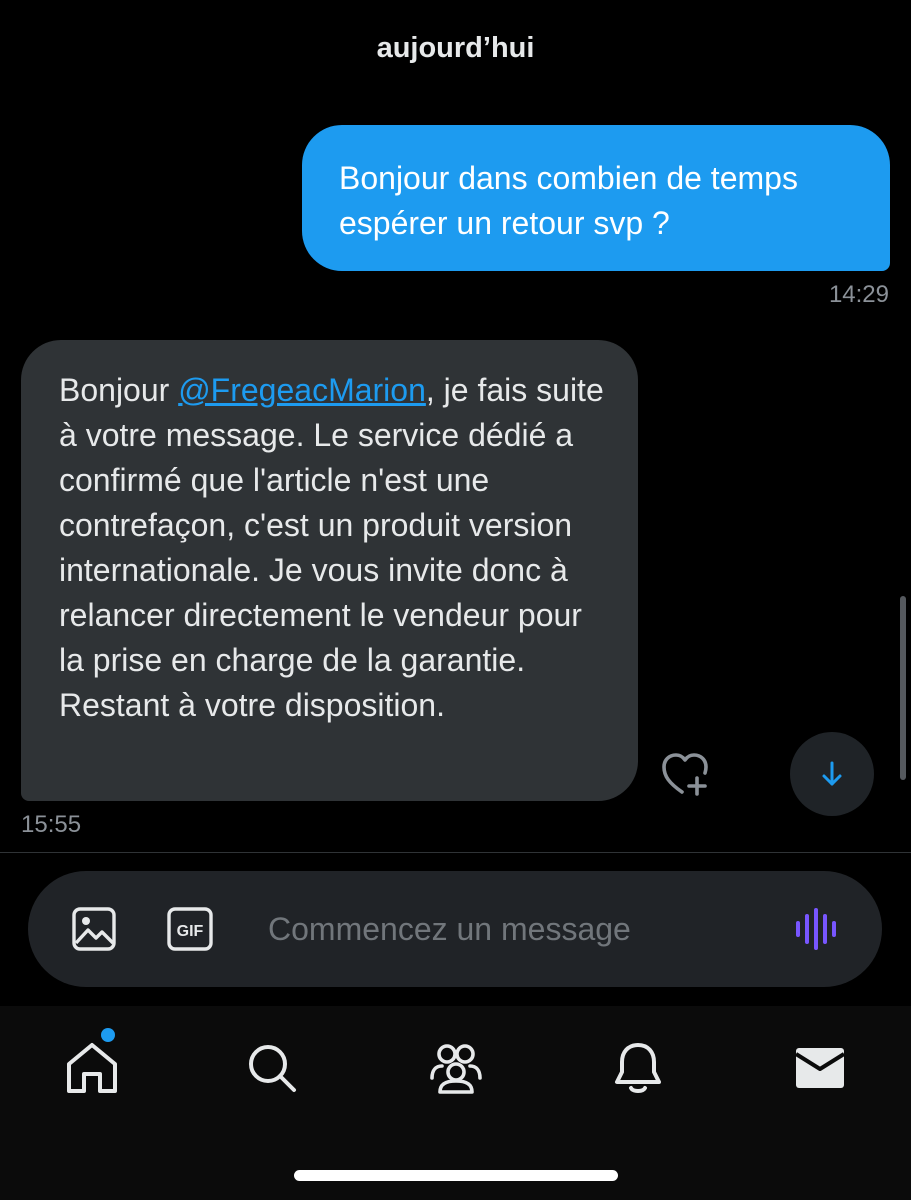 This screenshot has height=1200, width=911. I want to click on nav-home, so click(92, 1068).